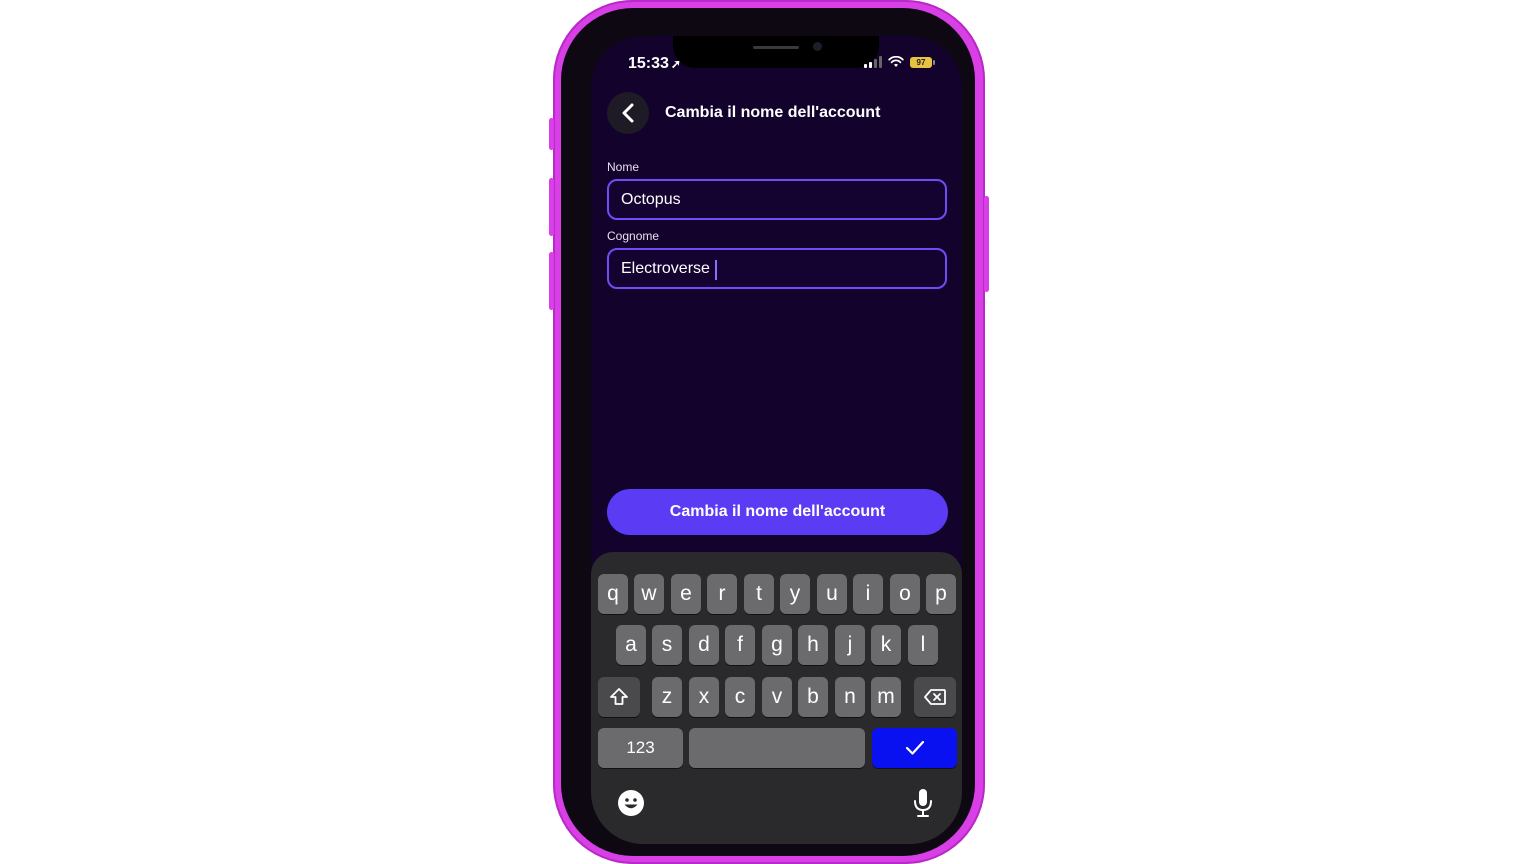 Image resolution: width=1536 pixels, height=864 pixels. I want to click on key-o: o, so click(905, 594).